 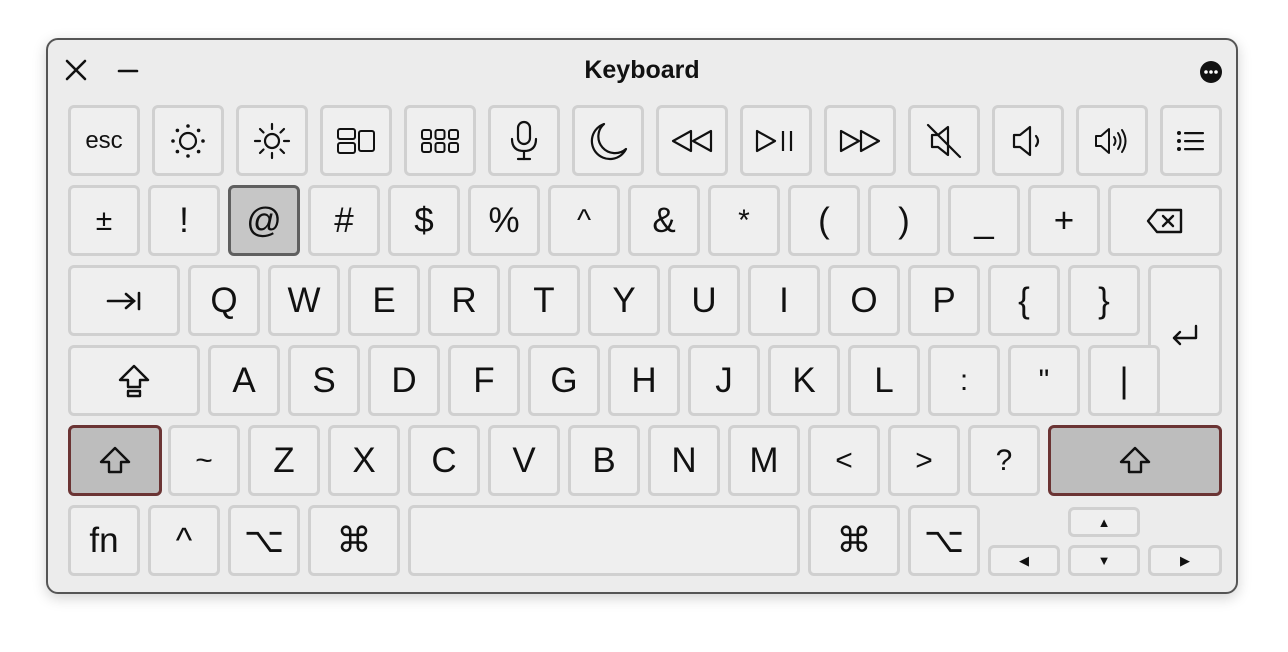 I want to click on key-space, so click(x=604, y=540).